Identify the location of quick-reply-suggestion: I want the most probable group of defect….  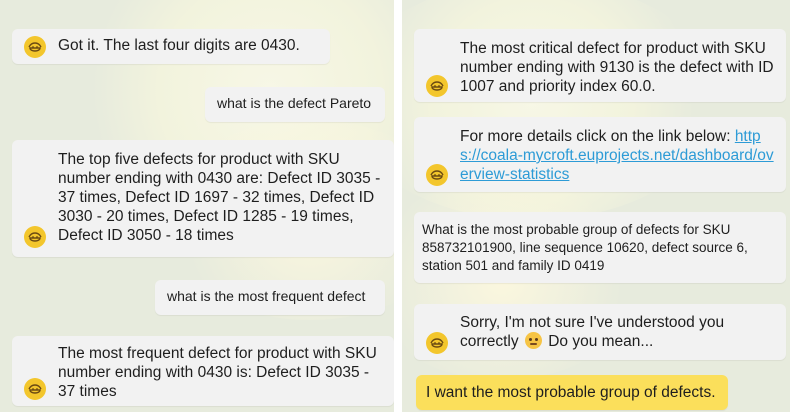
(572, 392).